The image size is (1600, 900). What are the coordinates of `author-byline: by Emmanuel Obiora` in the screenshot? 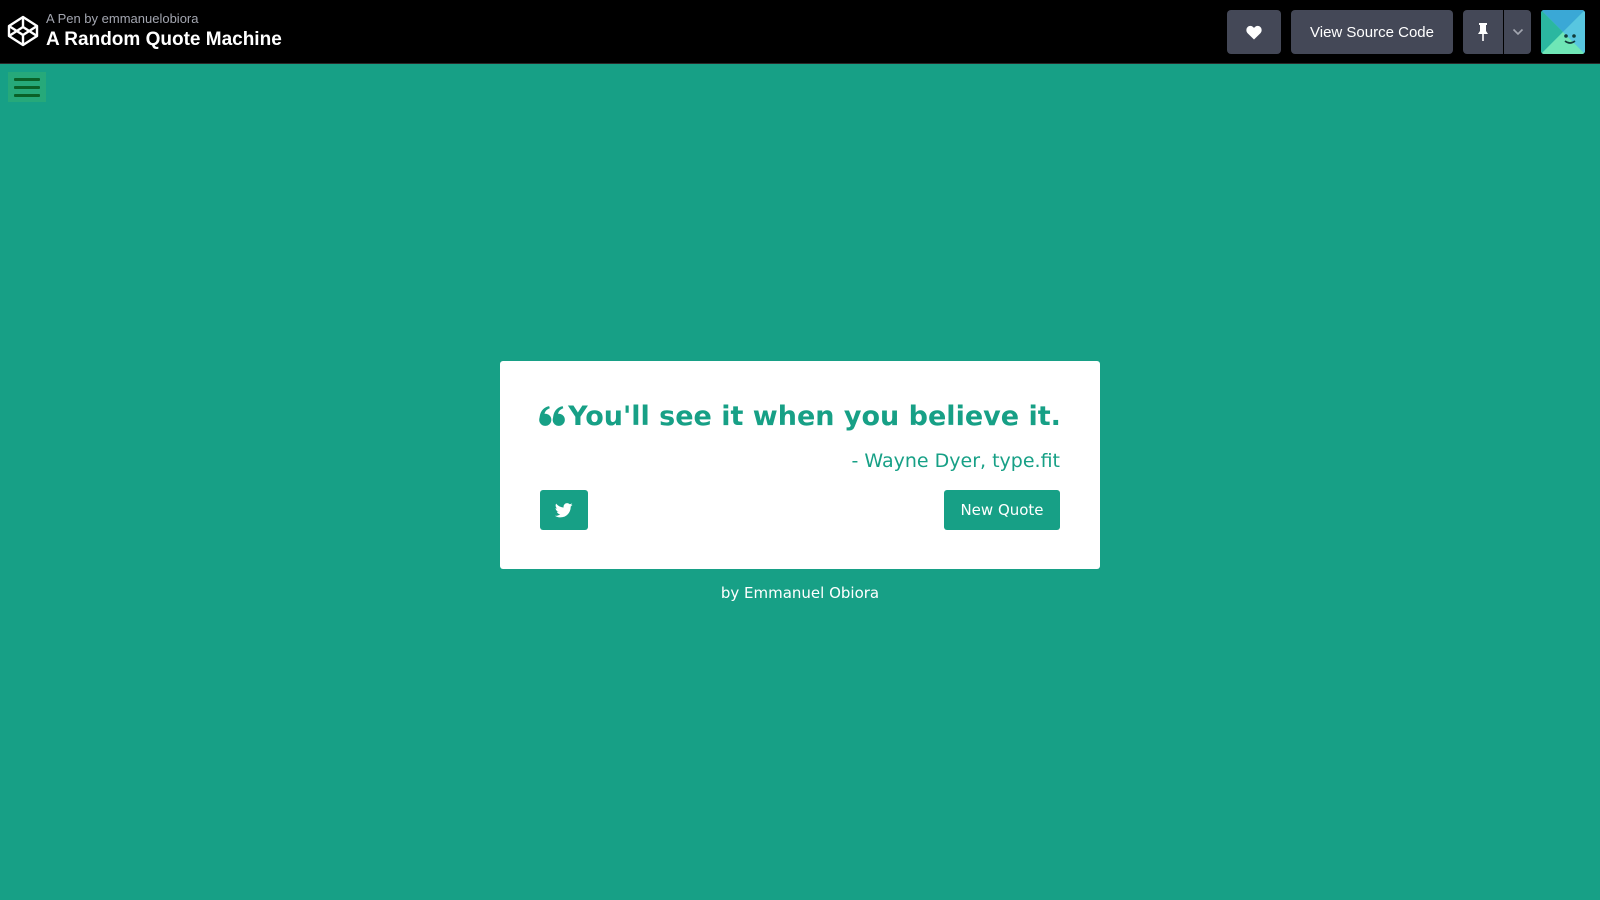 It's located at (800, 593).